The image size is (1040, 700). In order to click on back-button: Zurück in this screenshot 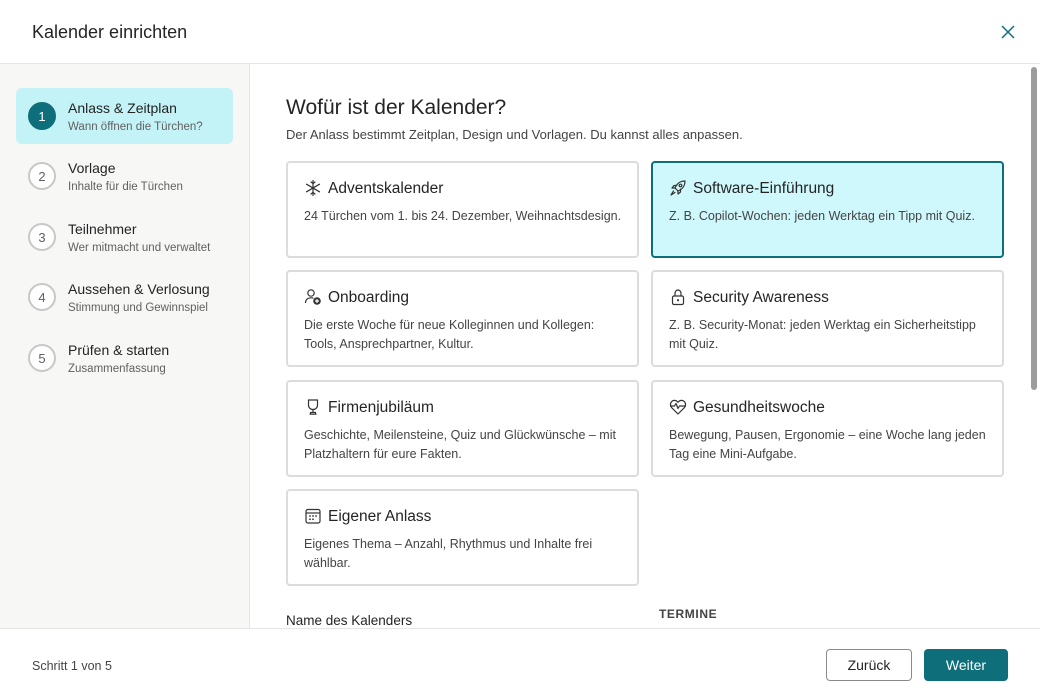, I will do `click(869, 665)`.